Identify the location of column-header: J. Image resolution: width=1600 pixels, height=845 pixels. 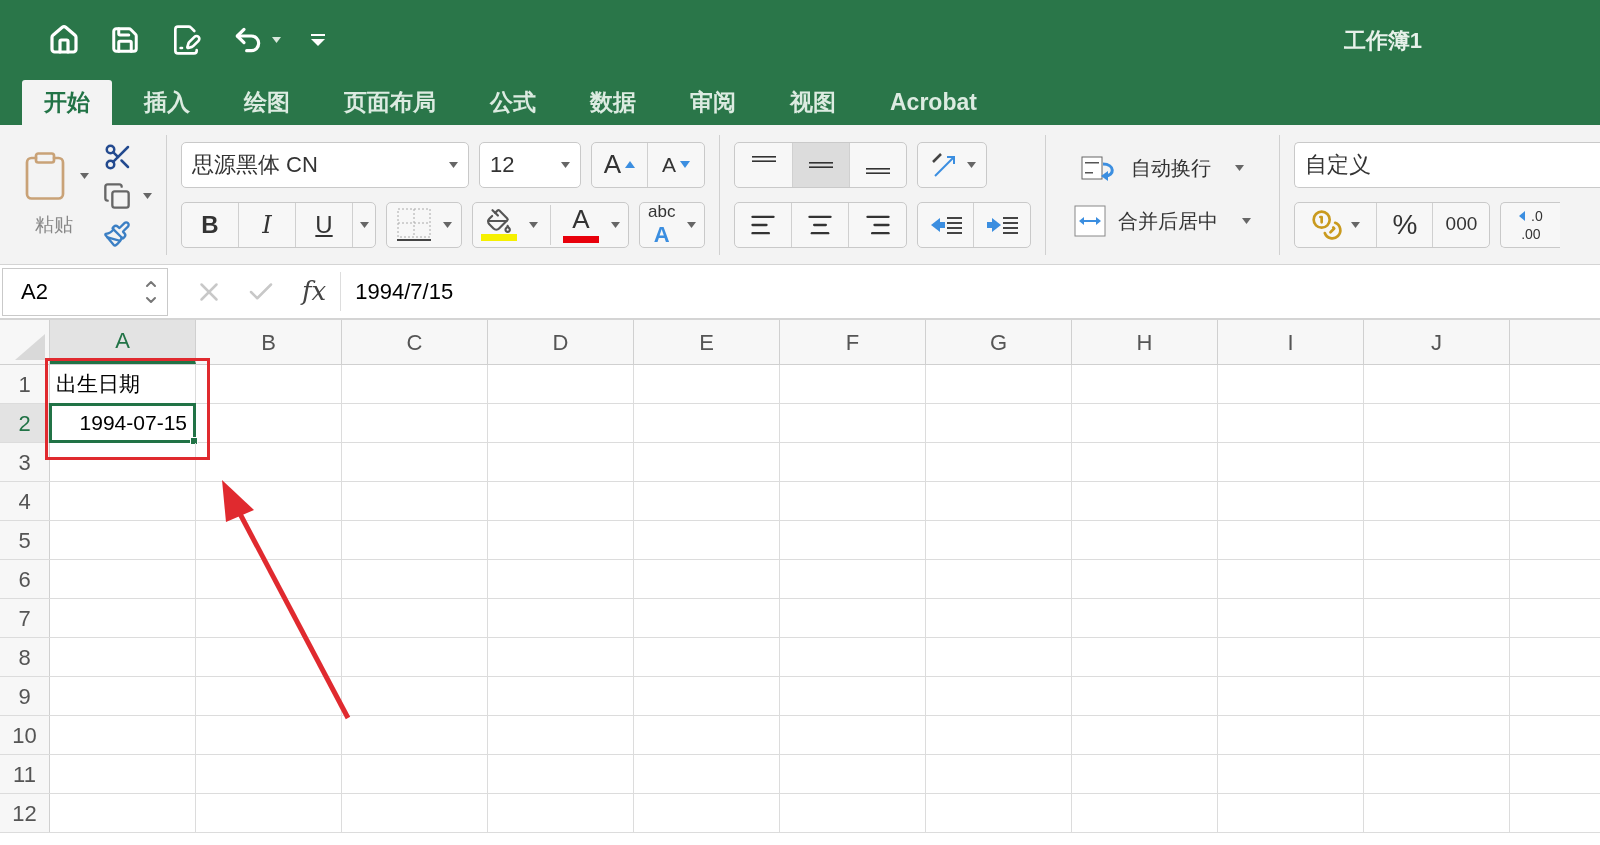
(1437, 342).